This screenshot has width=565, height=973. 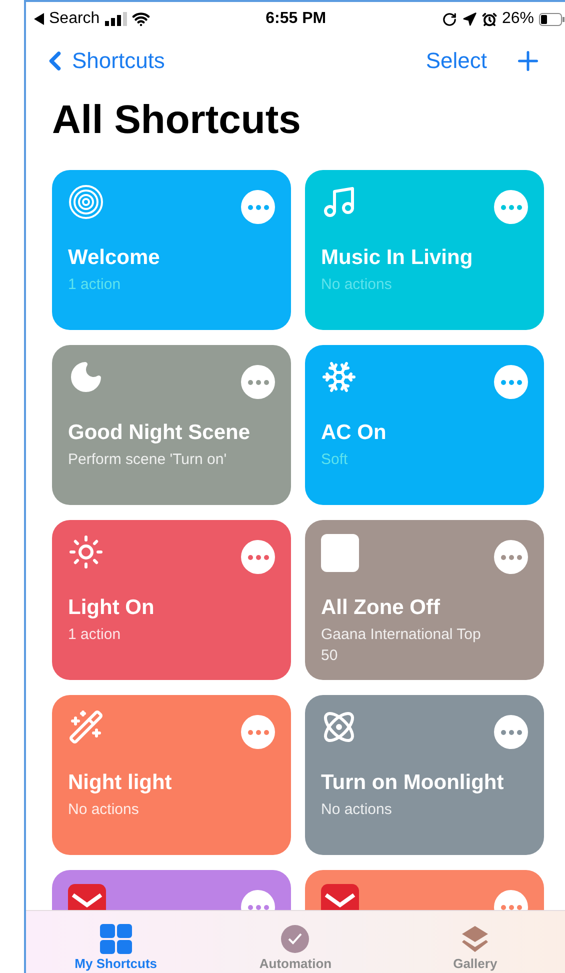 I want to click on square-icon, so click(x=340, y=553).